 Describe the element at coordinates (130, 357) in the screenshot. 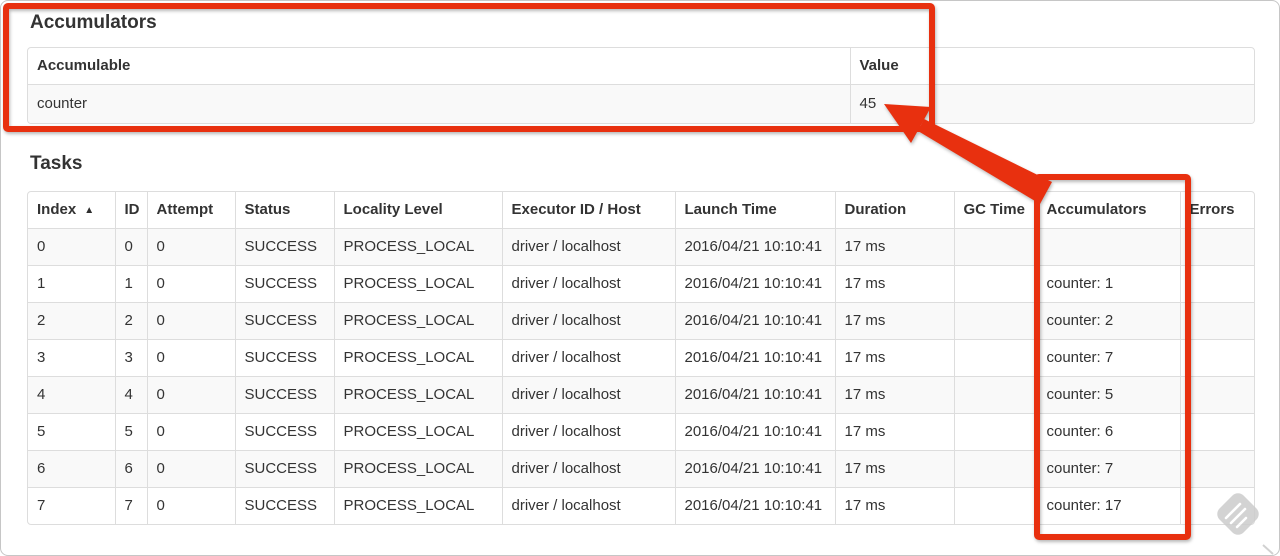

I see `cell-id: 3` at that location.